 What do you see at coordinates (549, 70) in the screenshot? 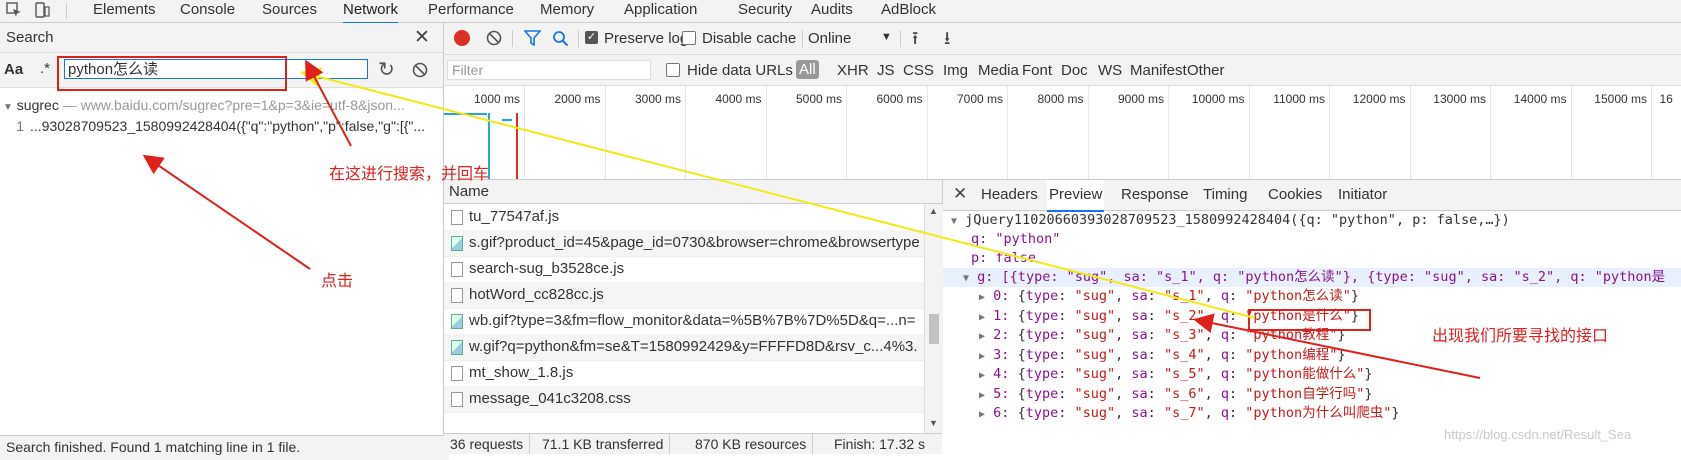
I see `filter-input: Filter` at bounding box center [549, 70].